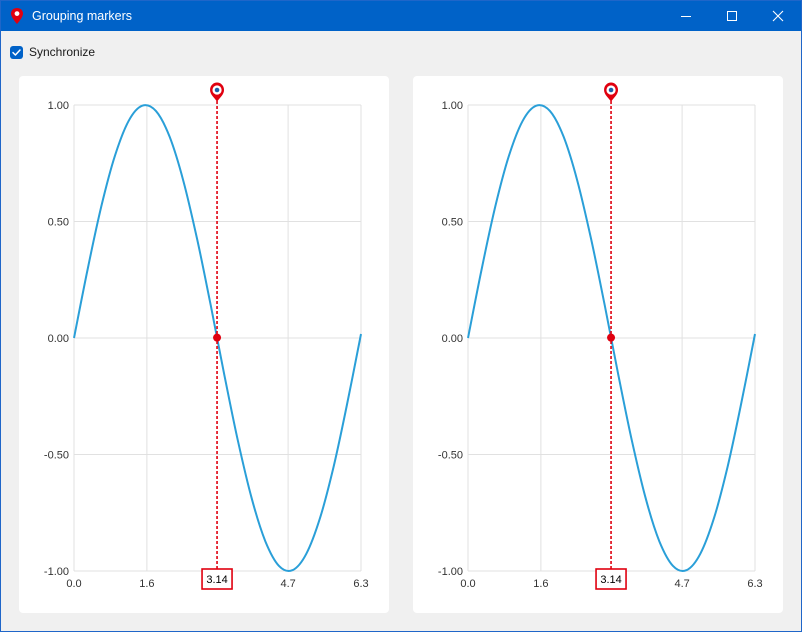 The width and height of the screenshot is (802, 632). I want to click on synchronize-option: Synchronize, so click(52, 52).